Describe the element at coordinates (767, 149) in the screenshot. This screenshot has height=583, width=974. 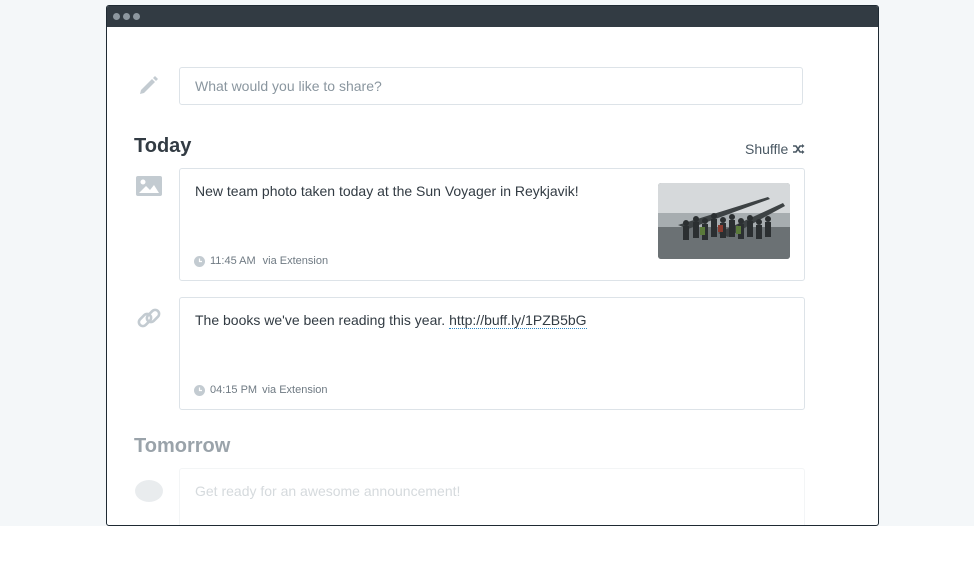
I see `shuffle-label: Shuffle` at that location.